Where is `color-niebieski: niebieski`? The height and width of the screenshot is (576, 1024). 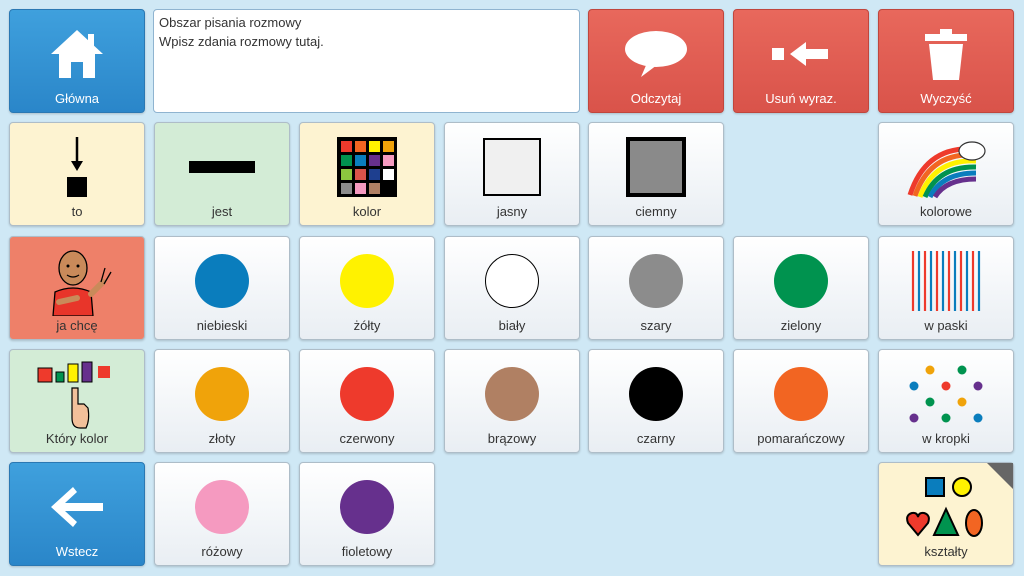 color-niebieski: niebieski is located at coordinates (222, 288).